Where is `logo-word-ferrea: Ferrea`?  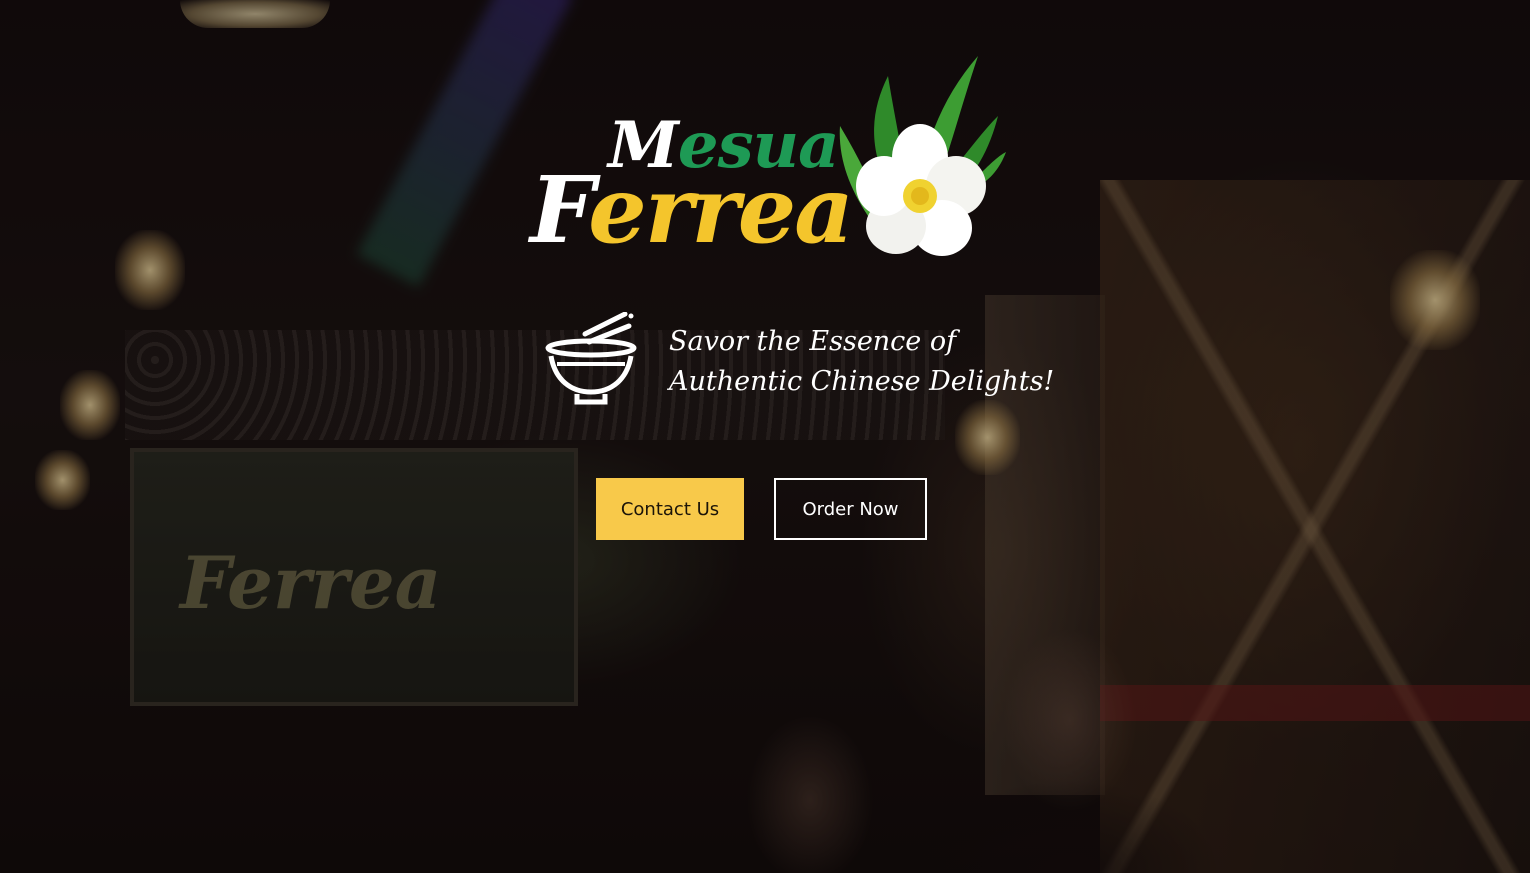 logo-word-ferrea: Ferrea is located at coordinates (692, 210).